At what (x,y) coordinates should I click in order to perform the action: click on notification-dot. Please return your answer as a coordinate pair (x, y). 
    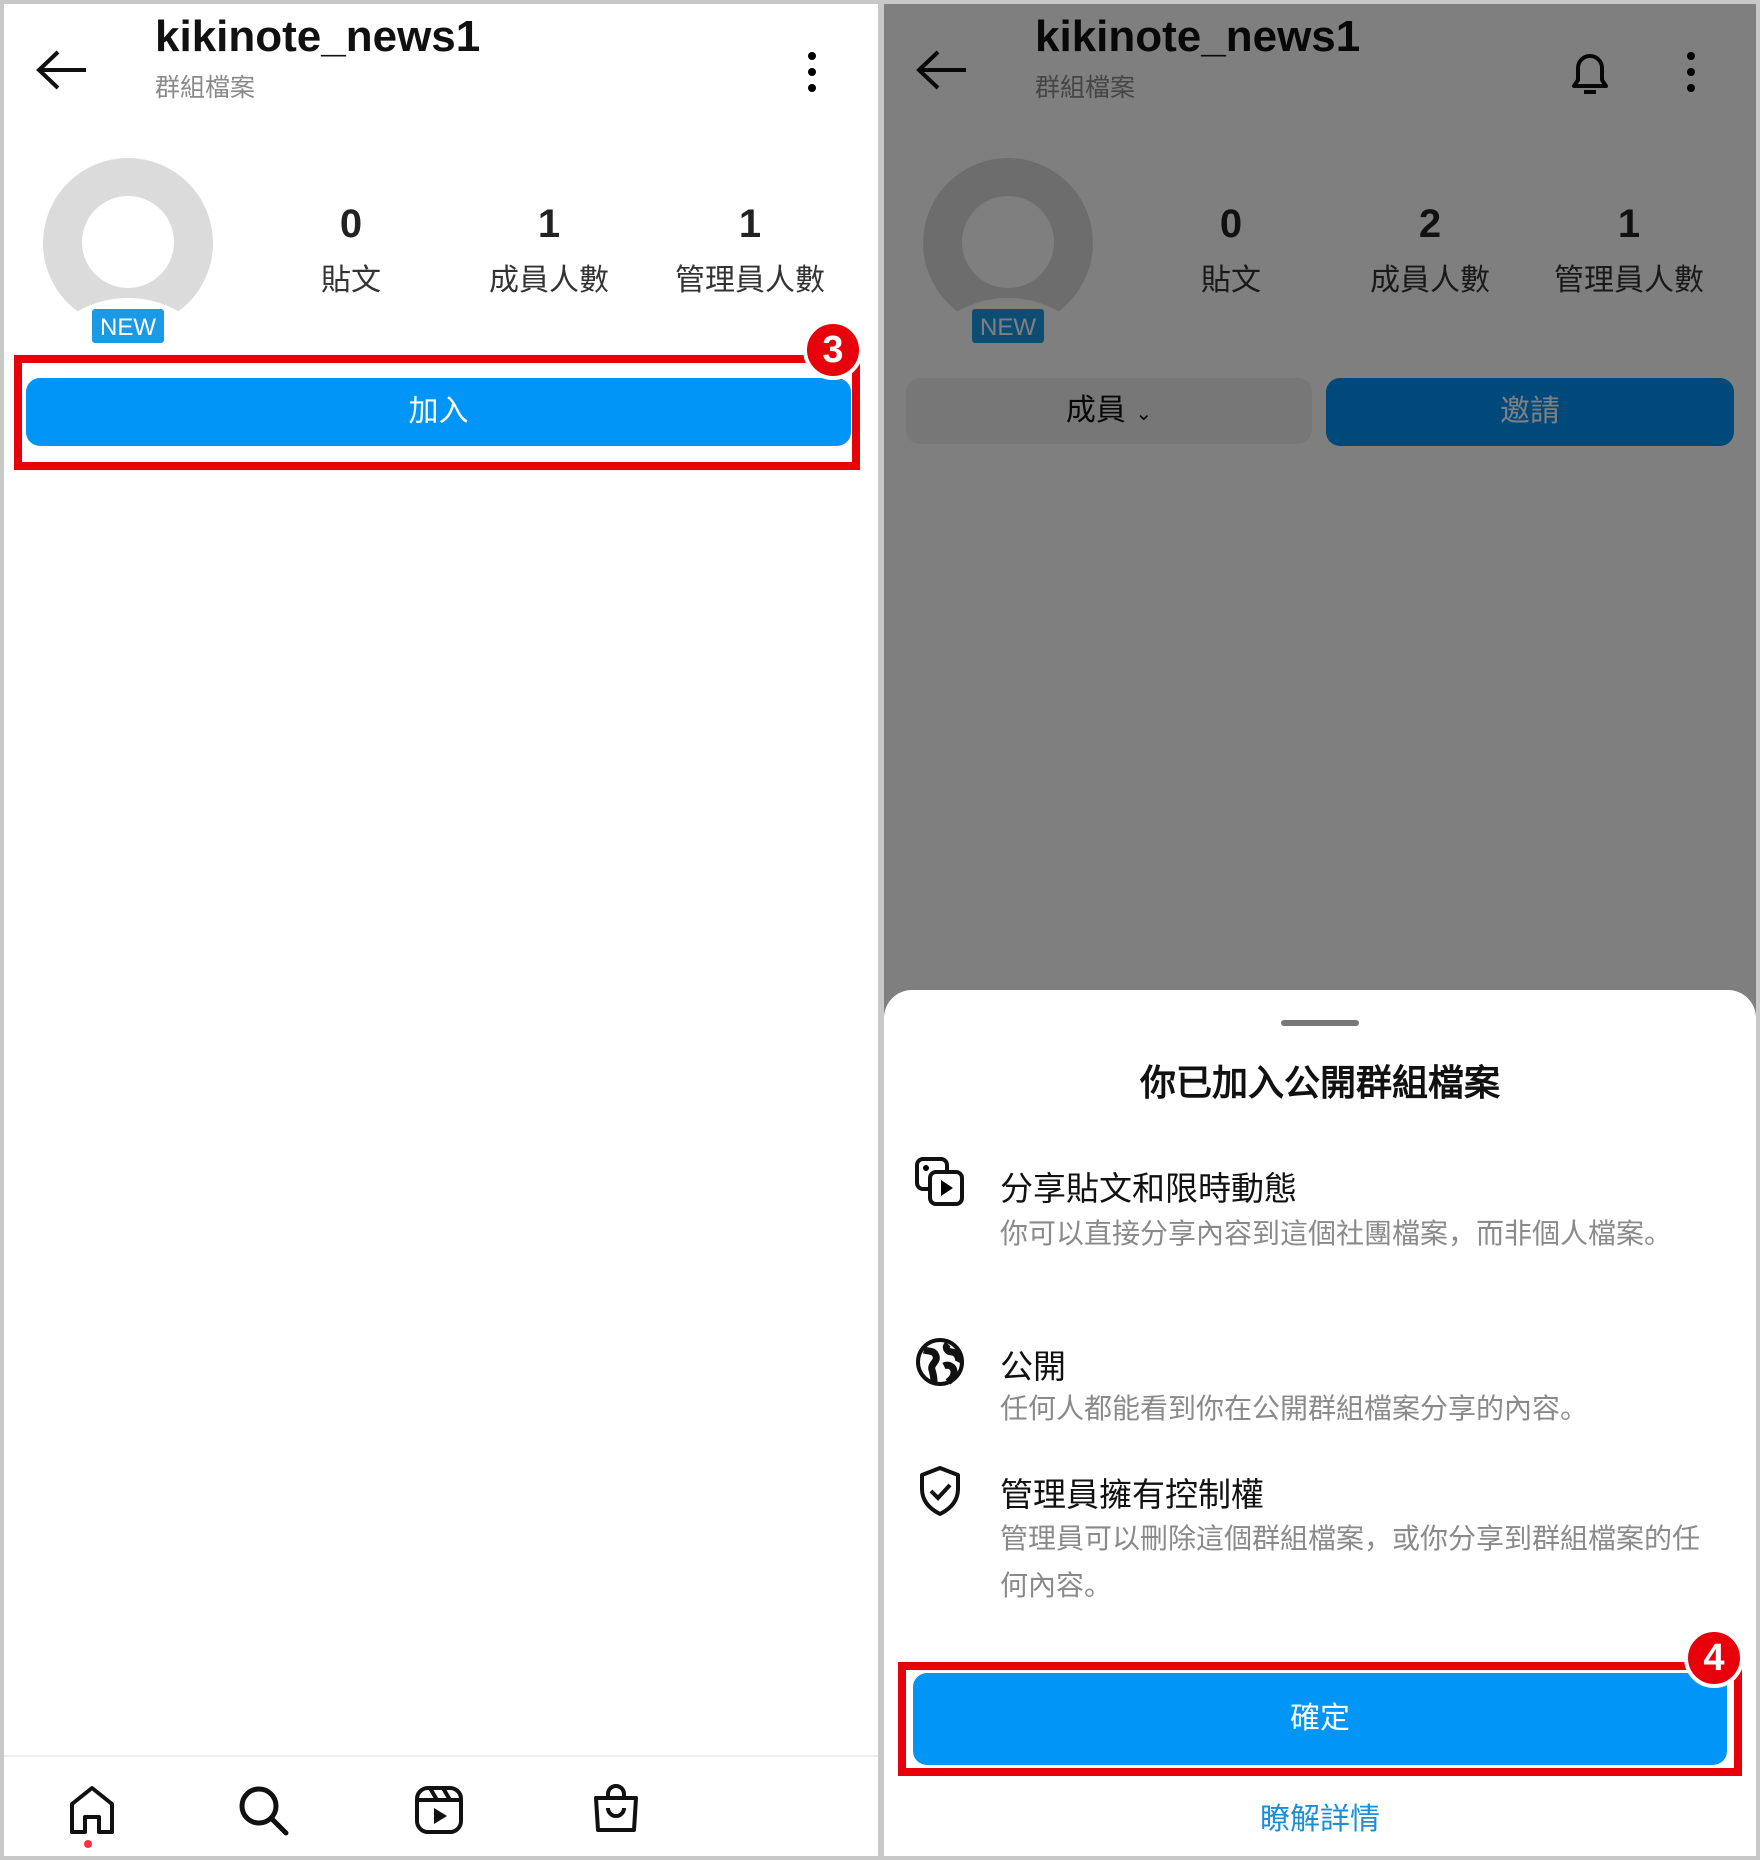
    Looking at the image, I should click on (88, 1844).